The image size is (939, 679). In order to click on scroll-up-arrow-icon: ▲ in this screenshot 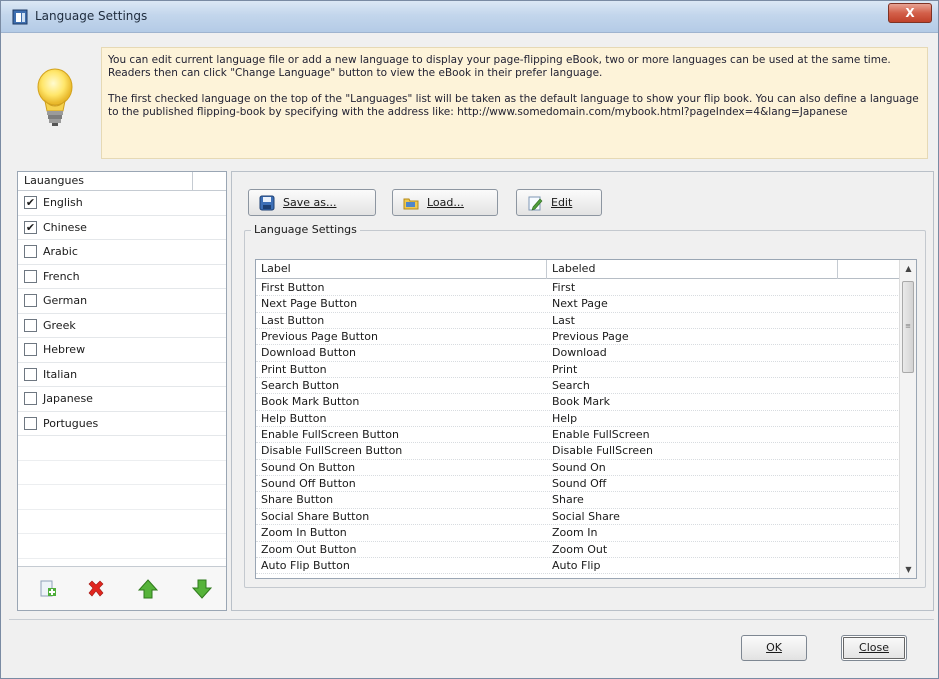, I will do `click(908, 268)`.